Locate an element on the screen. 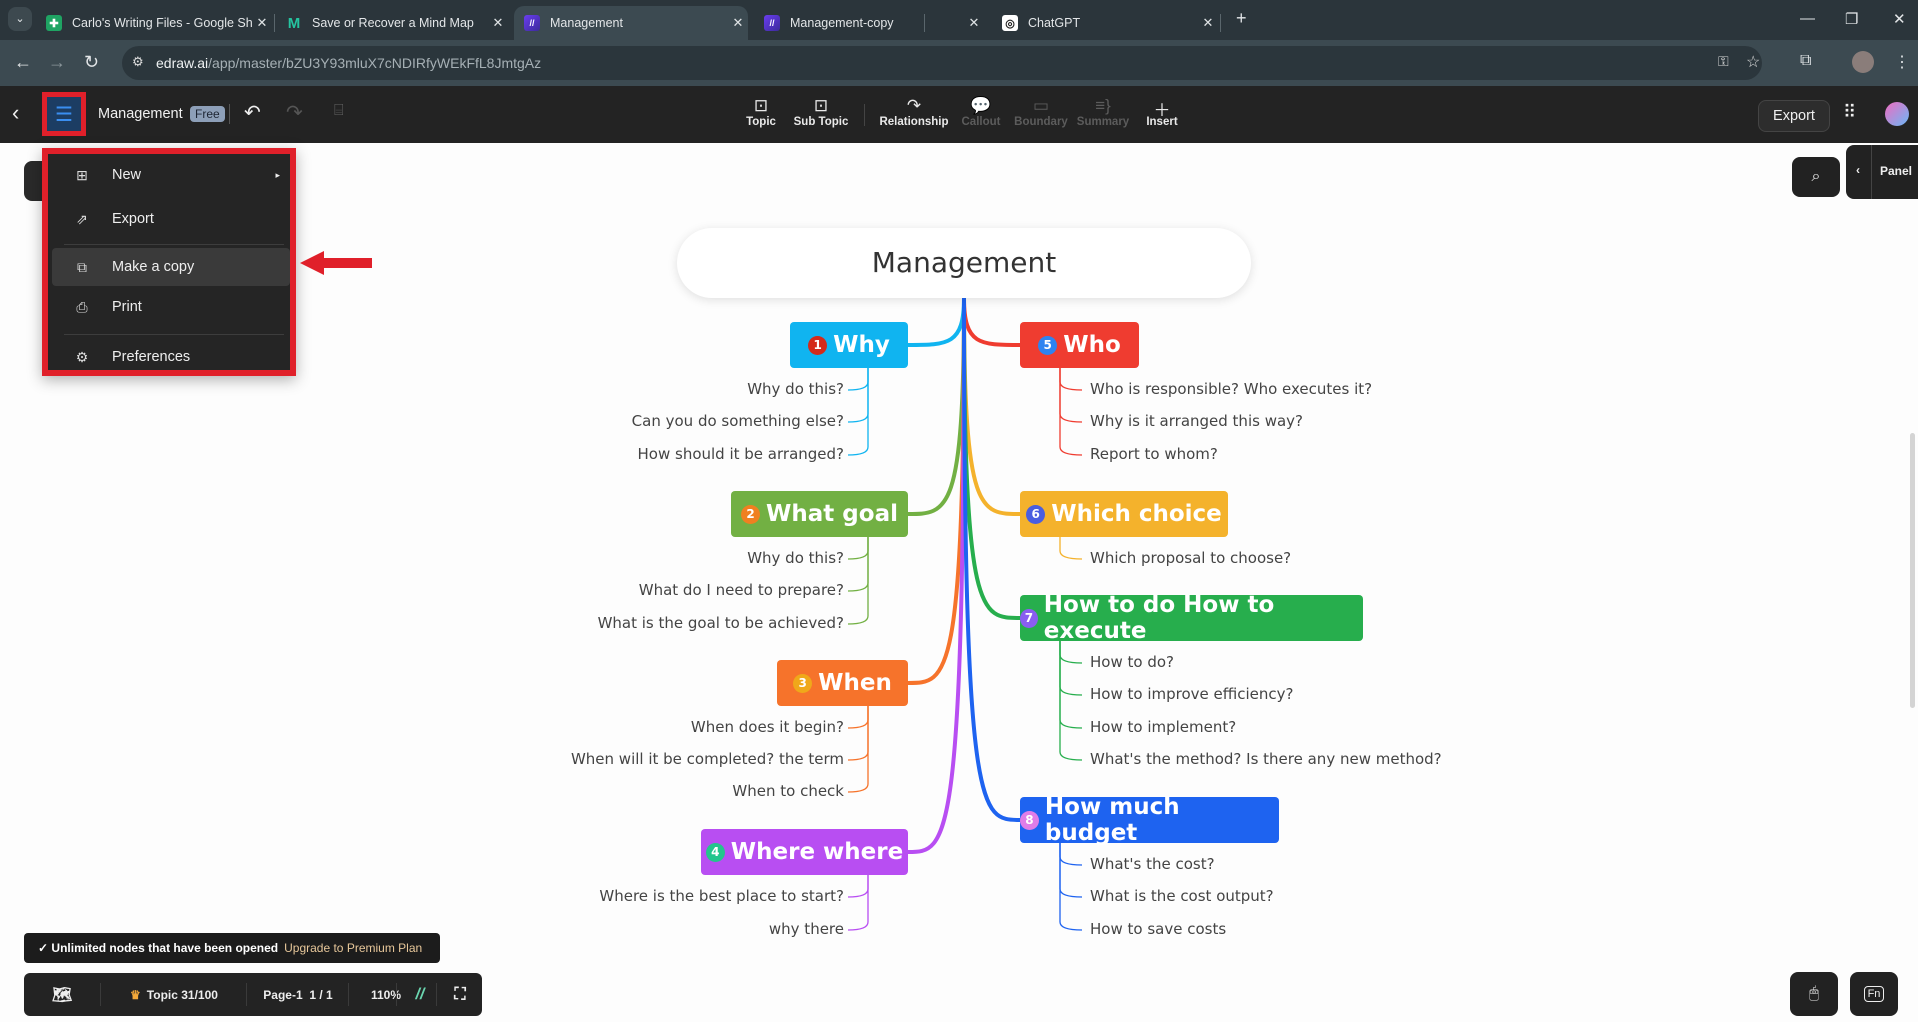 This screenshot has width=1918, height=1022. topic-node: 4 Where where is located at coordinates (804, 852).